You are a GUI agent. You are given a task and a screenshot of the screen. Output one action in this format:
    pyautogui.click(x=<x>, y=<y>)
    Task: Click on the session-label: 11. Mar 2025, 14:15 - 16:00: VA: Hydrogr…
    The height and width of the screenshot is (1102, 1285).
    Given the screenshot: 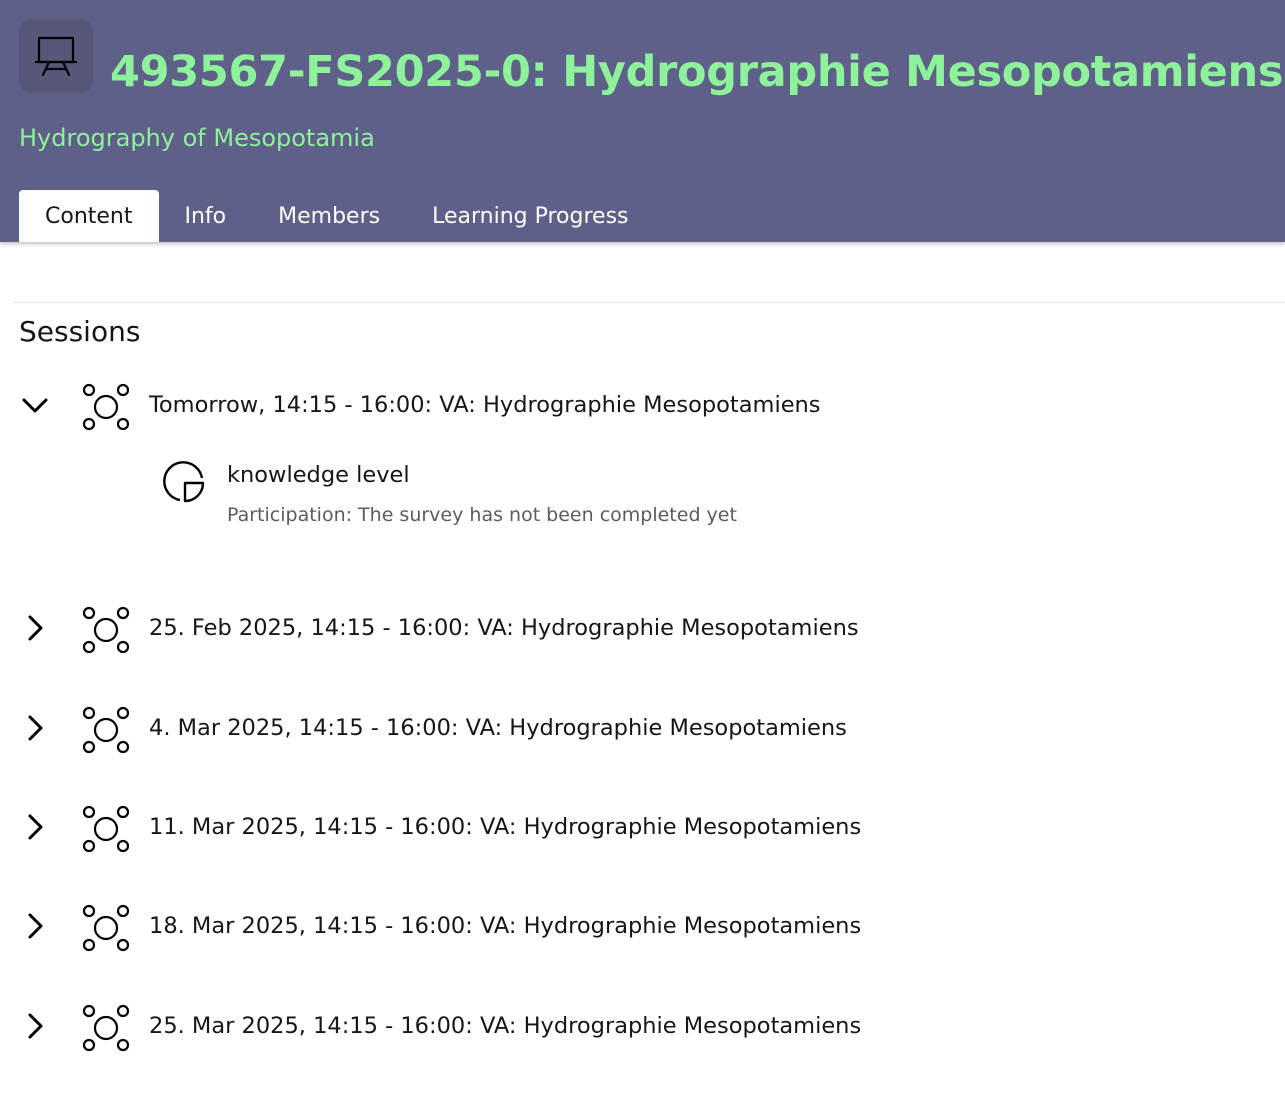 What is the action you would take?
    pyautogui.click(x=505, y=827)
    